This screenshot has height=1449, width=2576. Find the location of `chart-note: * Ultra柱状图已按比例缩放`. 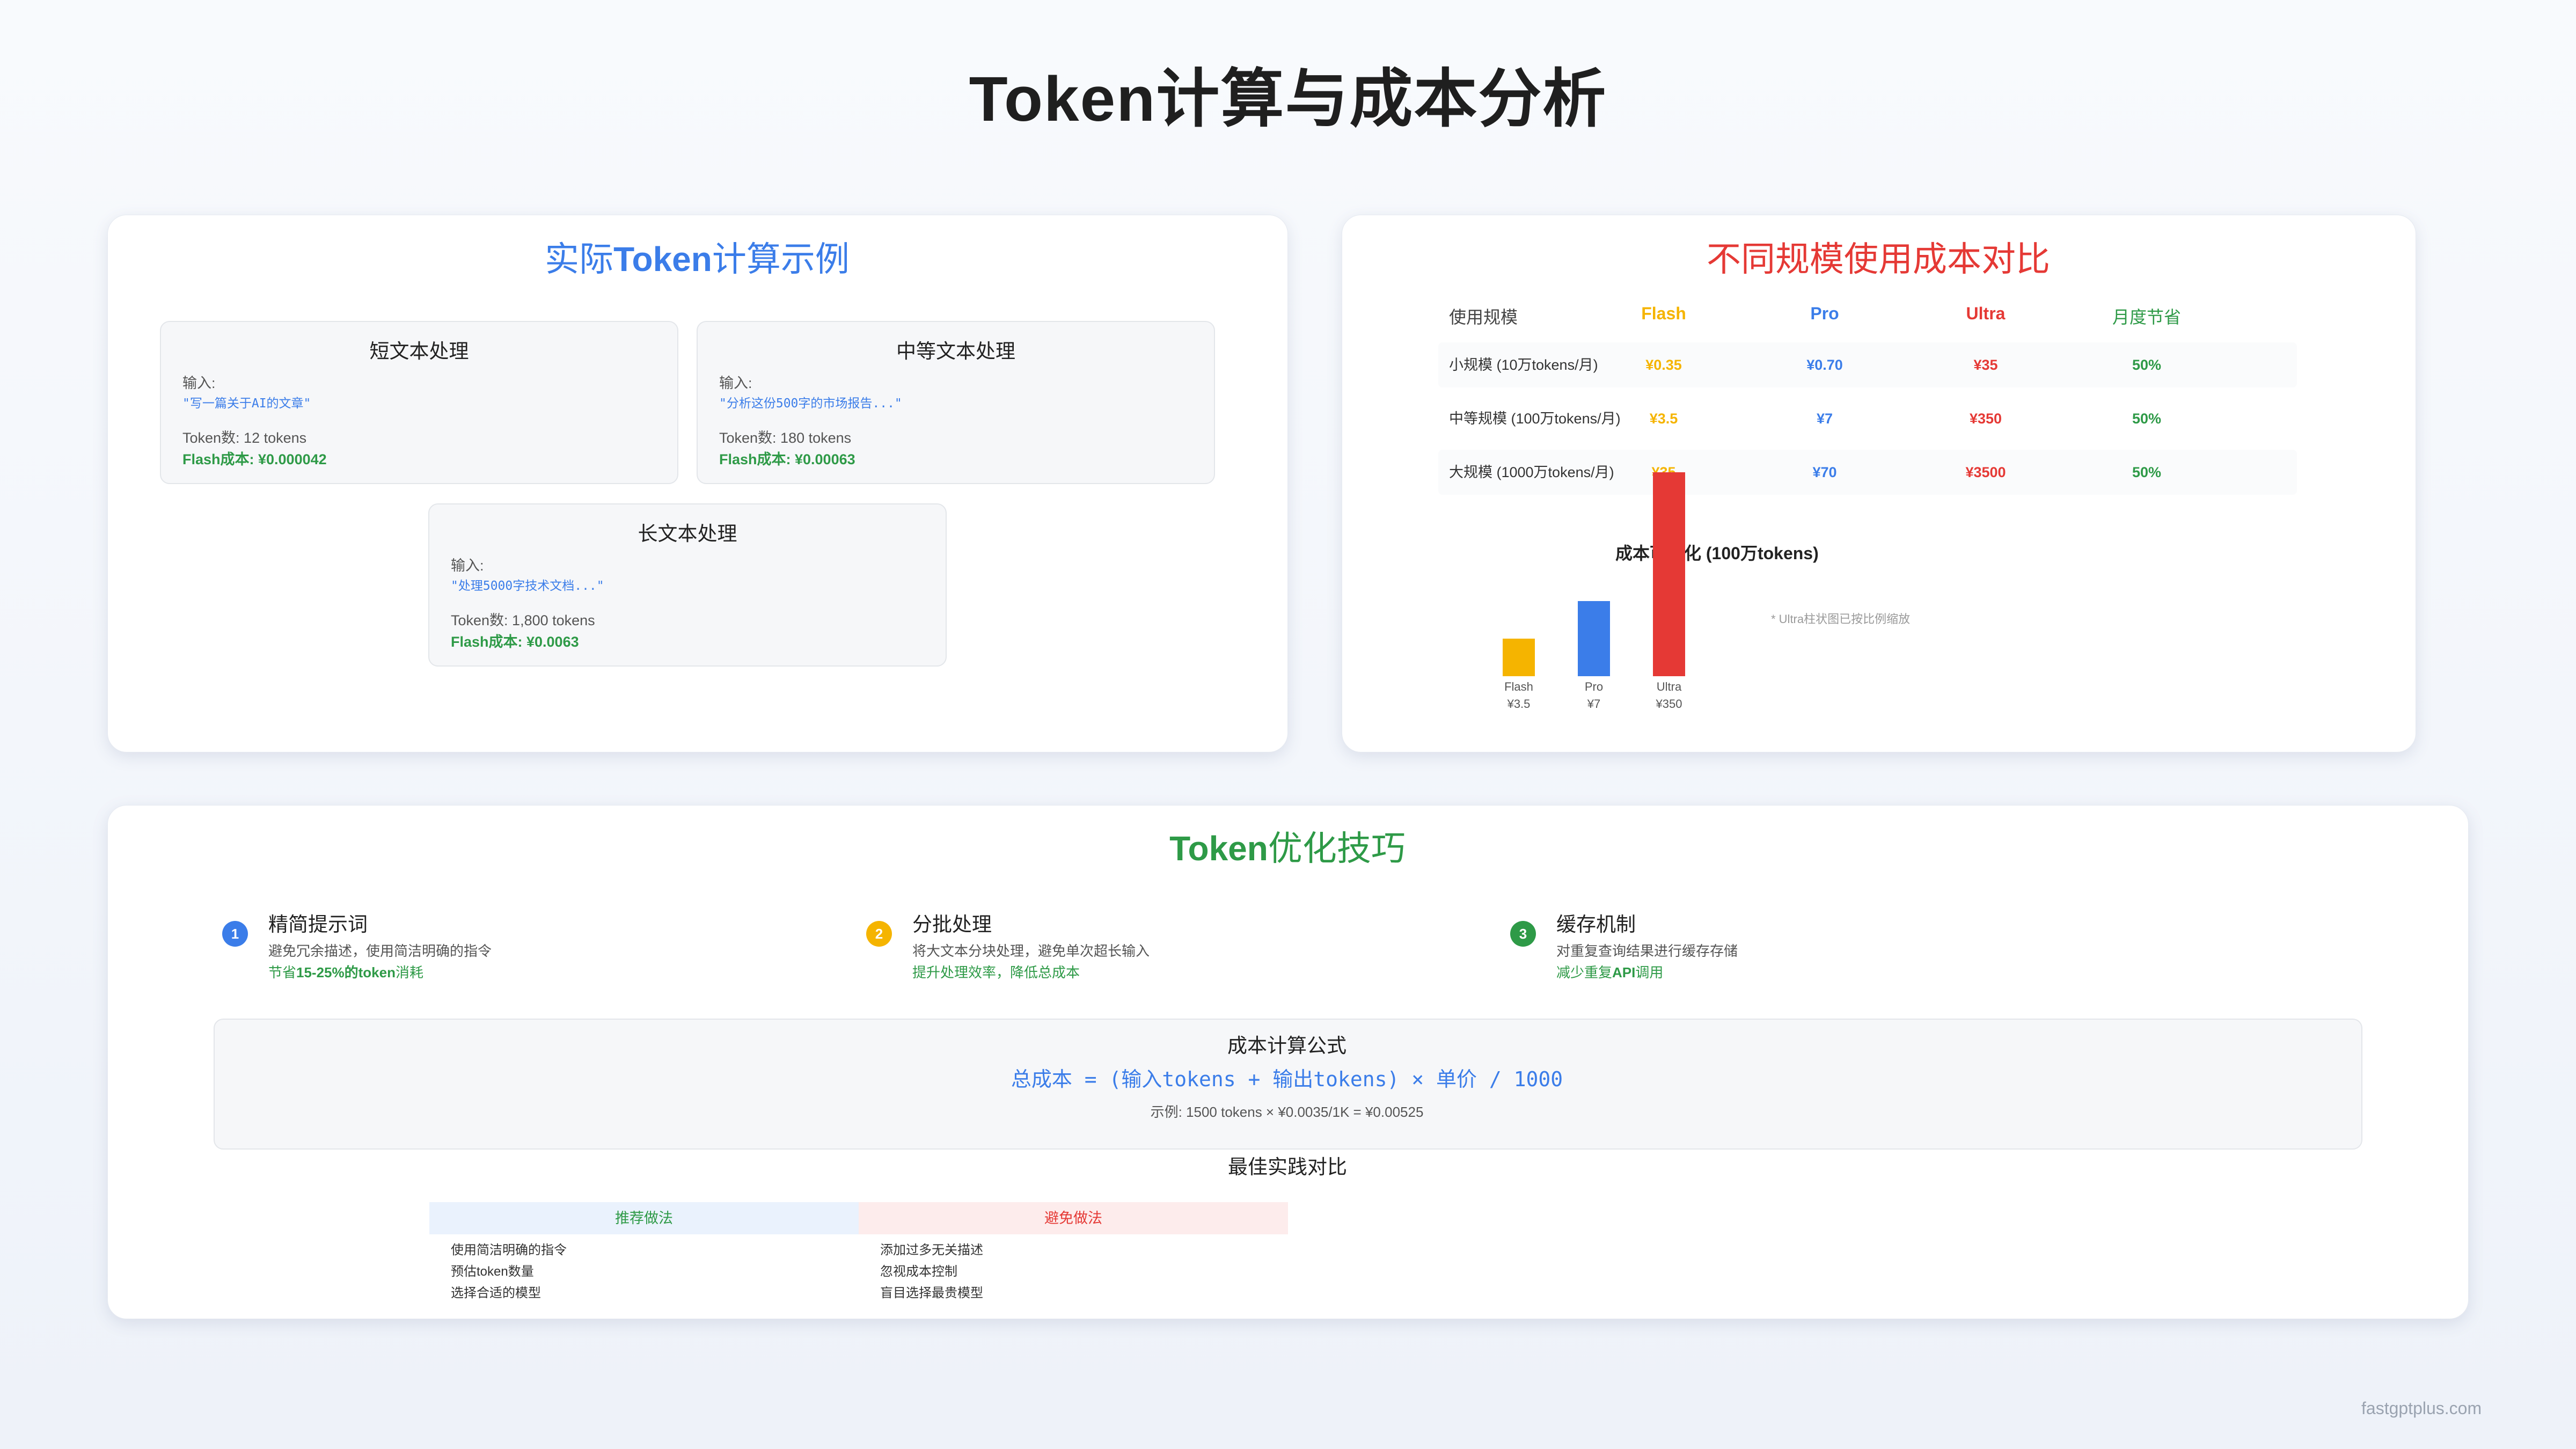

chart-note: * Ultra柱状图已按比例缩放 is located at coordinates (1841, 619).